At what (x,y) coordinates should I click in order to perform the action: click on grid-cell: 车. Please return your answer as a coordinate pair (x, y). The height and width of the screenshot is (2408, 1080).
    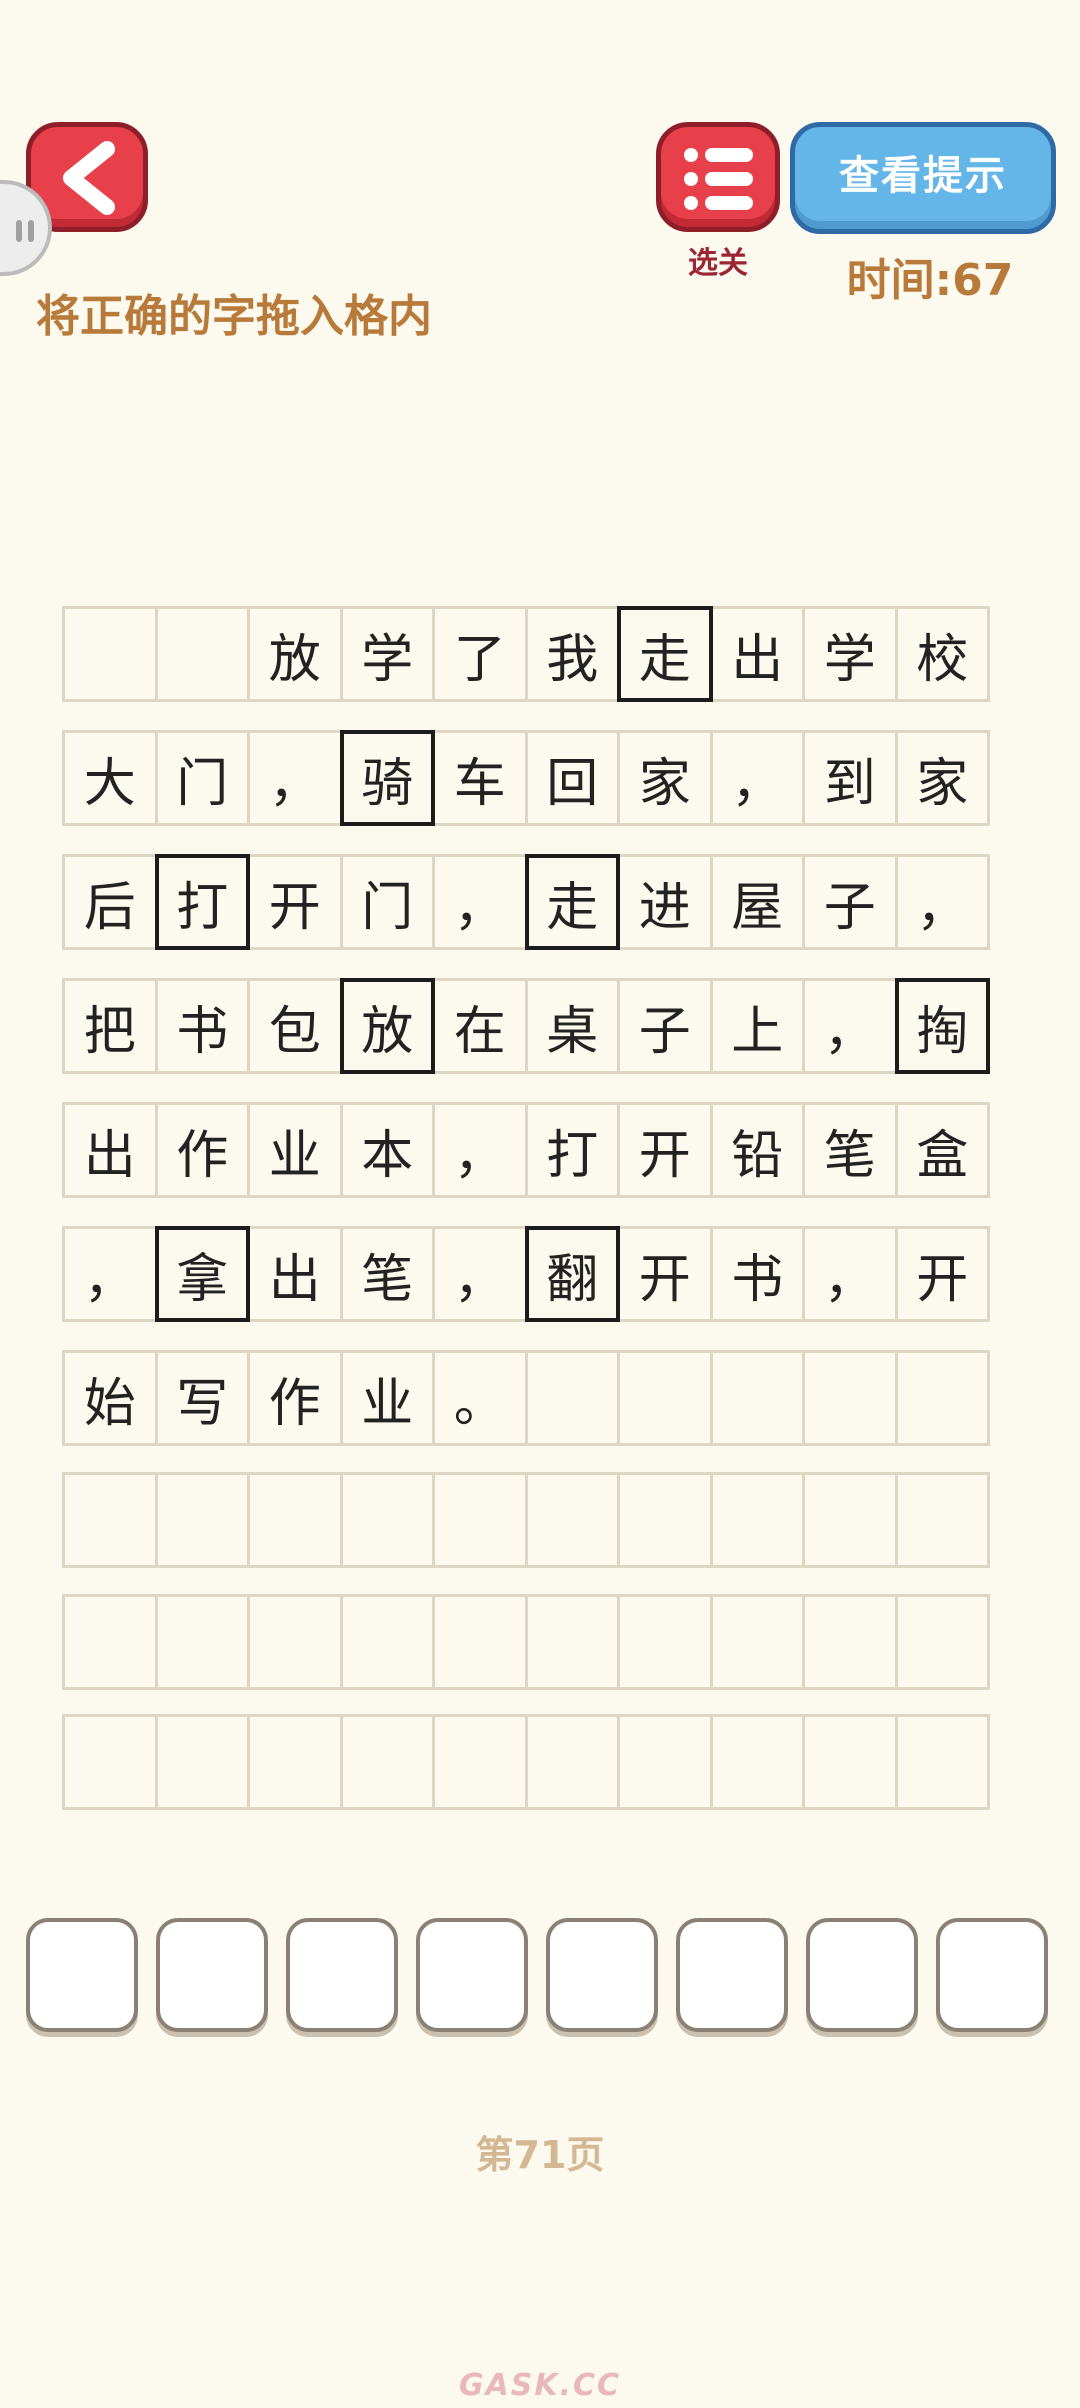
    Looking at the image, I should click on (480, 778).